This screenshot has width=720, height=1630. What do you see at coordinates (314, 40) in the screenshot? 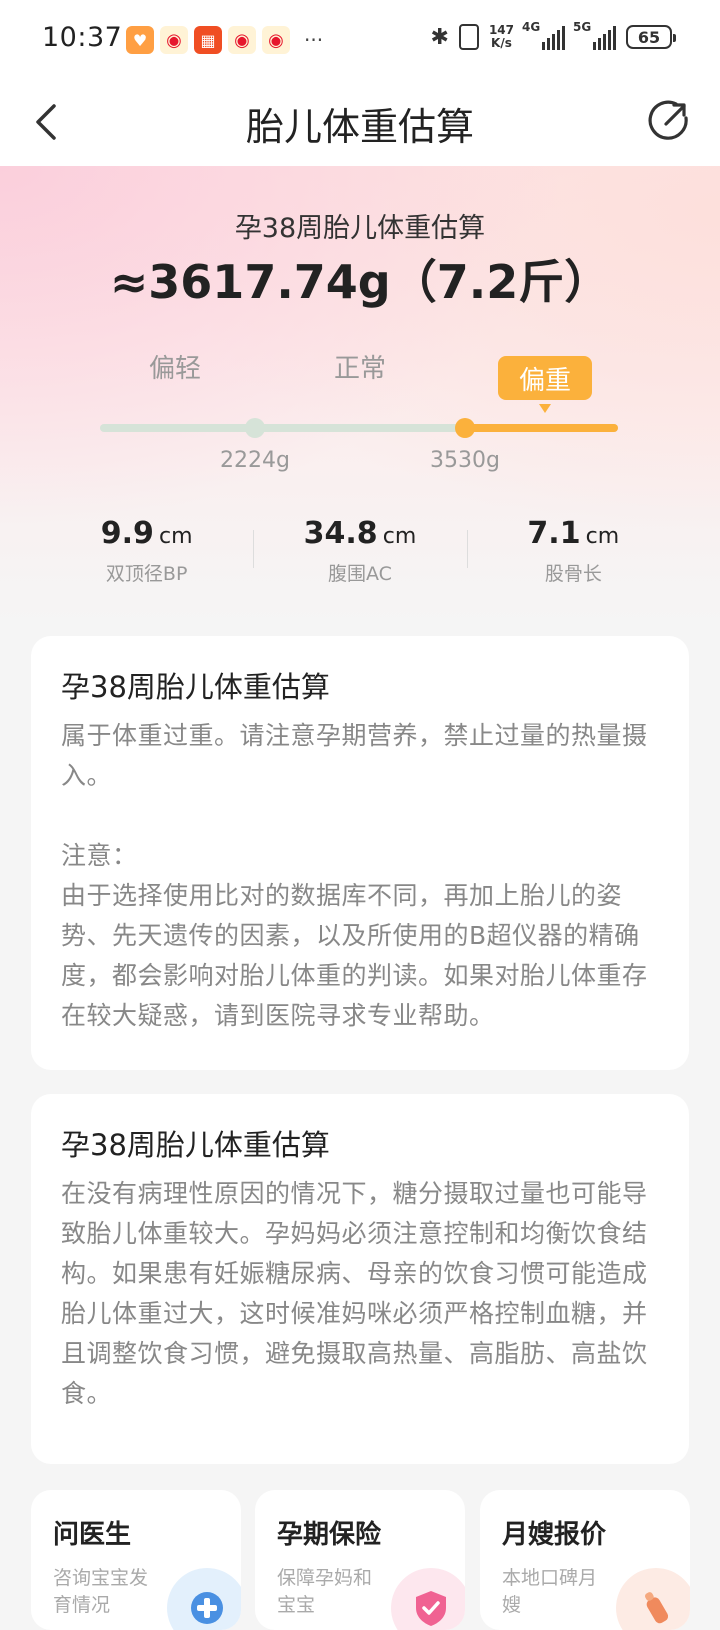
I see `more-notifications-icon: ···` at bounding box center [314, 40].